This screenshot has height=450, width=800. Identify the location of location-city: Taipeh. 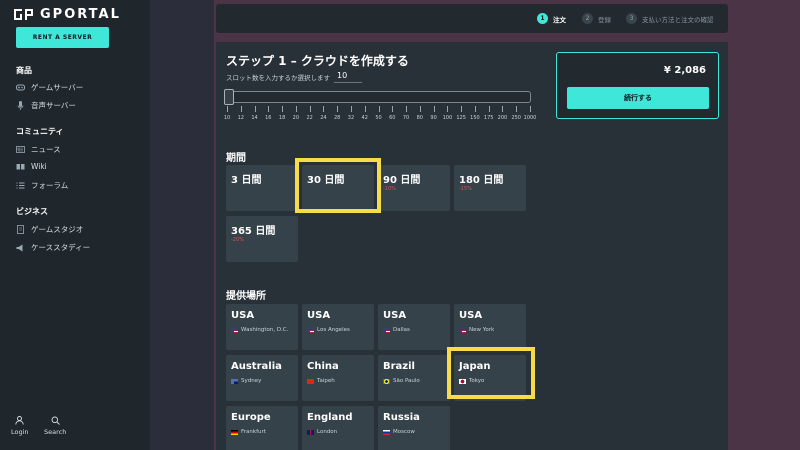
(326, 381).